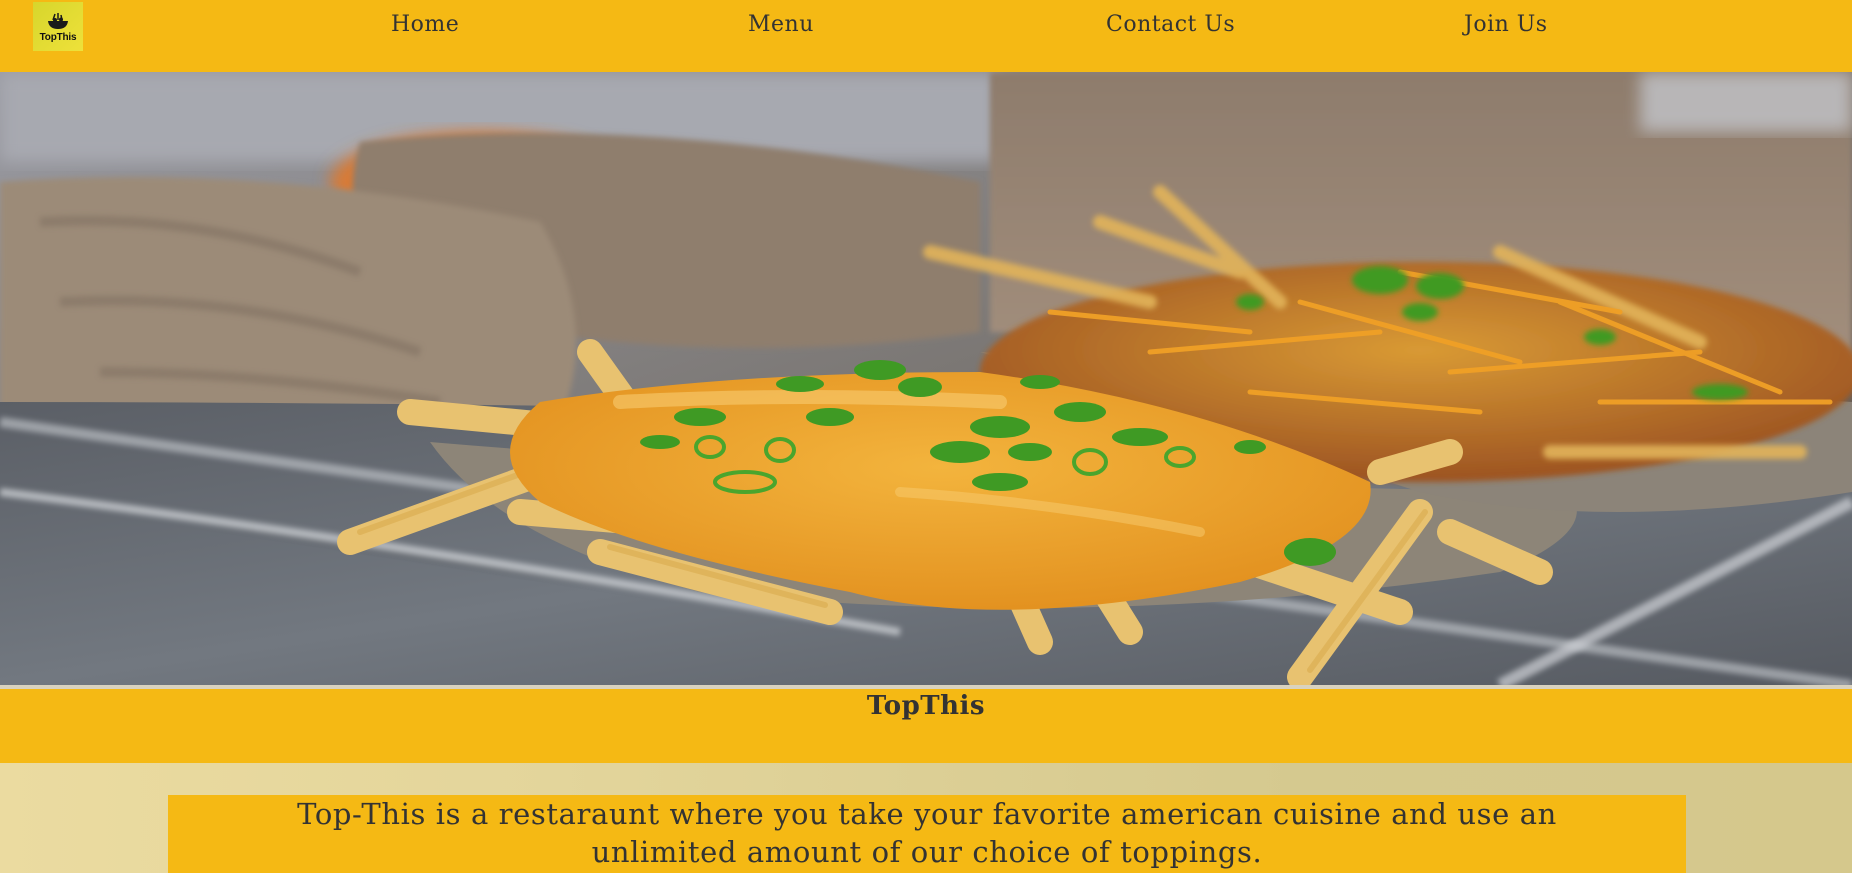 The image size is (1852, 873). Describe the element at coordinates (926, 706) in the screenshot. I see `brand-title: TopThis` at that location.